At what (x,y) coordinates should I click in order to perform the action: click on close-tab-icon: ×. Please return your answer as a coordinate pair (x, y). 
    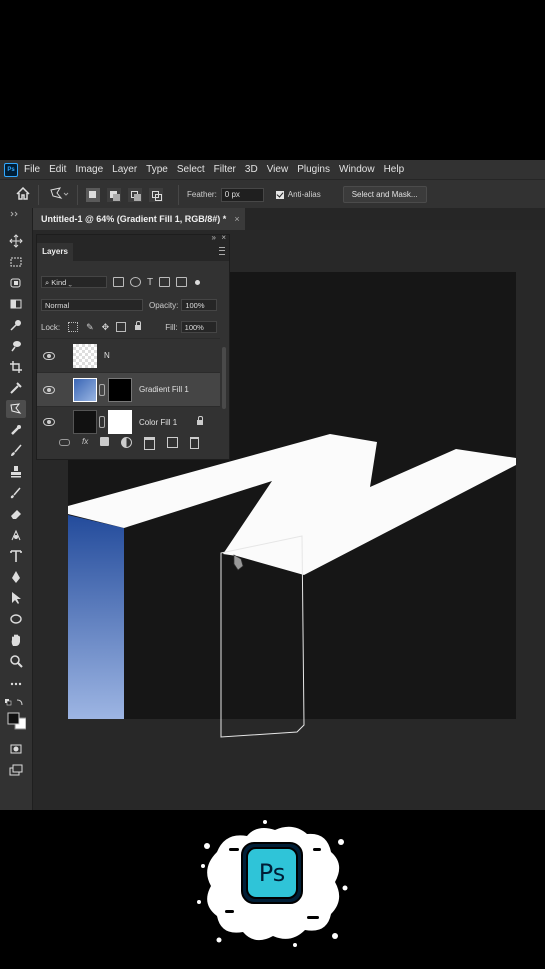
    Looking at the image, I should click on (236, 219).